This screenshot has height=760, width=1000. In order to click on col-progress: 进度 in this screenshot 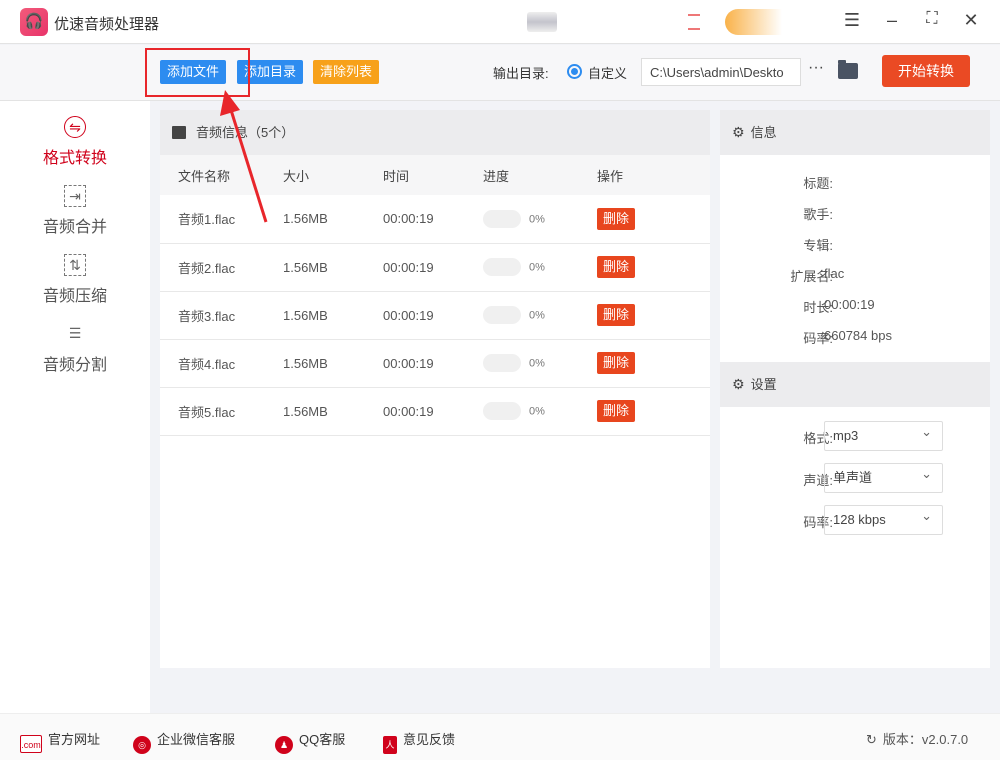, I will do `click(522, 175)`.